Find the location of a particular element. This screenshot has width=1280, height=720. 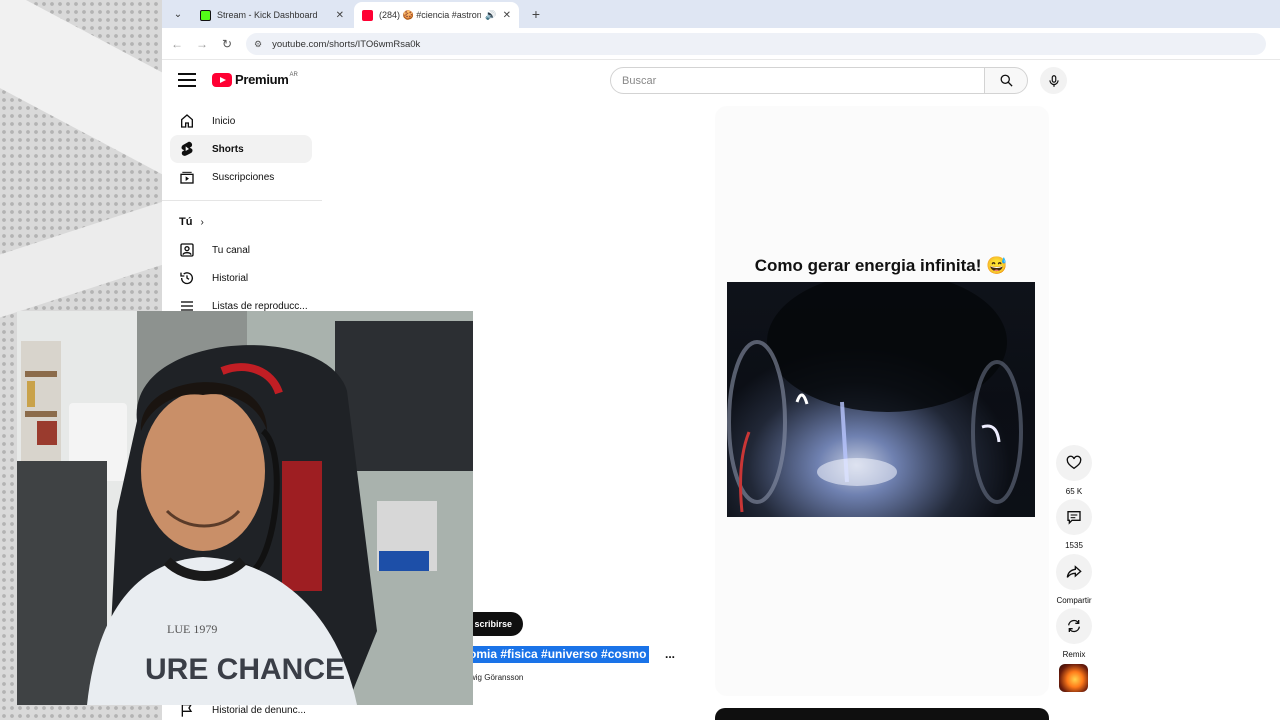

sidebar-item-label: Tu canal is located at coordinates (231, 250).